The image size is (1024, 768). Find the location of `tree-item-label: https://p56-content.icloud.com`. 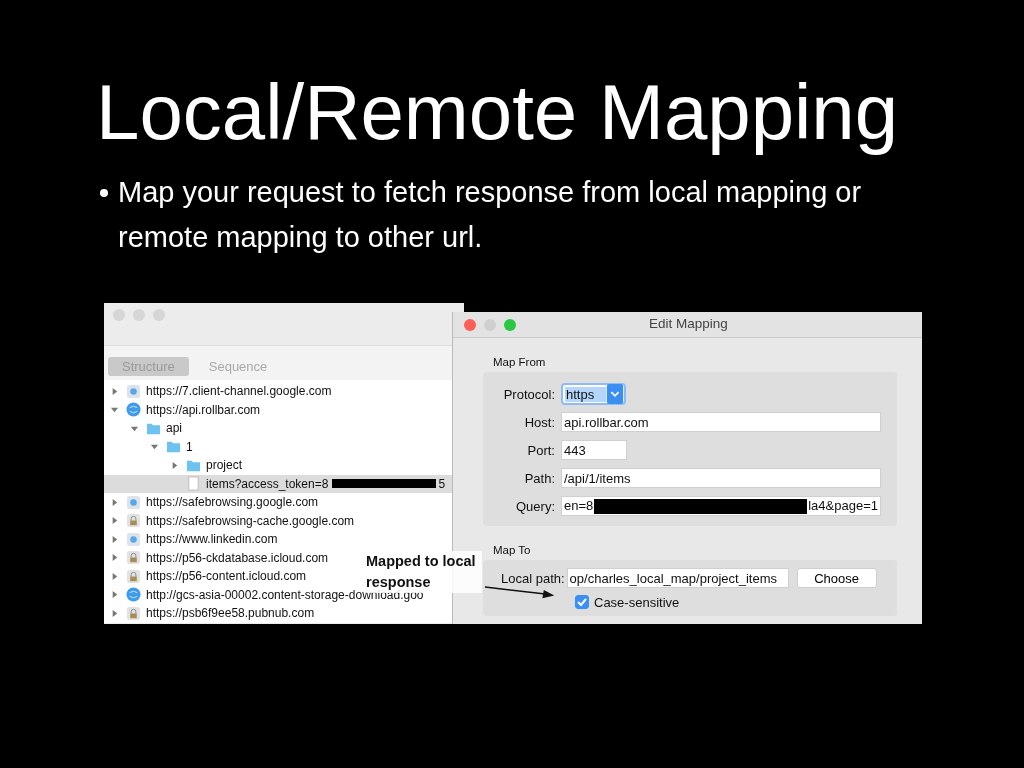

tree-item-label: https://p56-content.icloud.com is located at coordinates (226, 576).